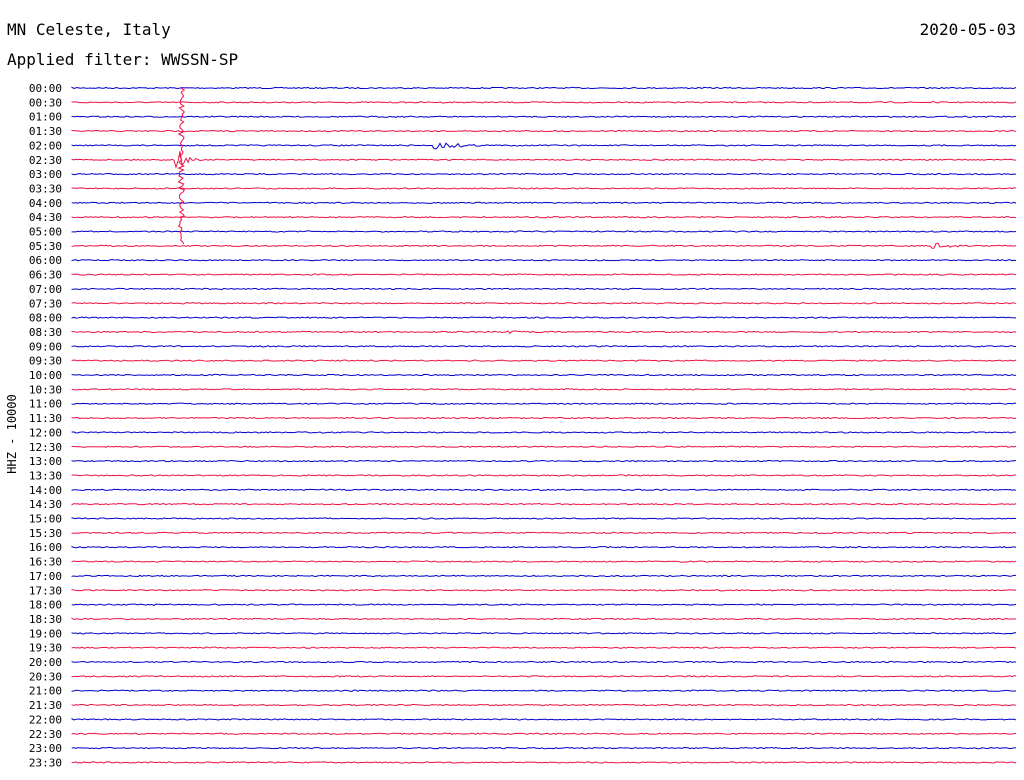  Describe the element at coordinates (45, 547) in the screenshot. I see `time-tick-label: 16:00` at that location.